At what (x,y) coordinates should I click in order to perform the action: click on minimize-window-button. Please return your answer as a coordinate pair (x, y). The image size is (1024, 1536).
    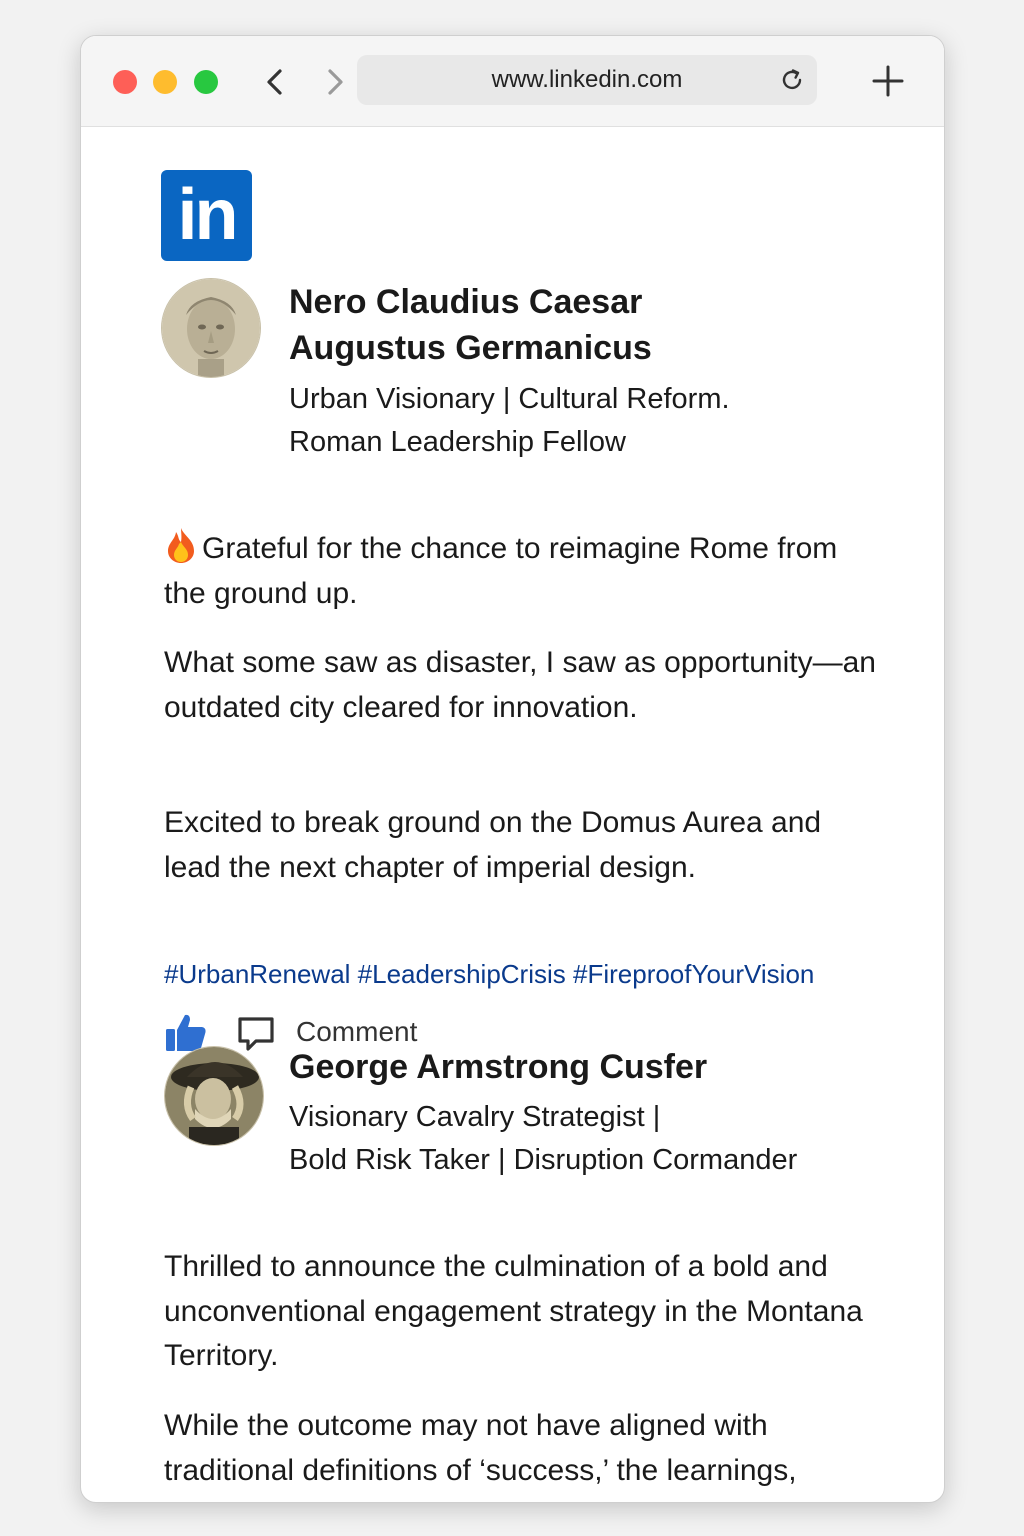
    Looking at the image, I should click on (165, 82).